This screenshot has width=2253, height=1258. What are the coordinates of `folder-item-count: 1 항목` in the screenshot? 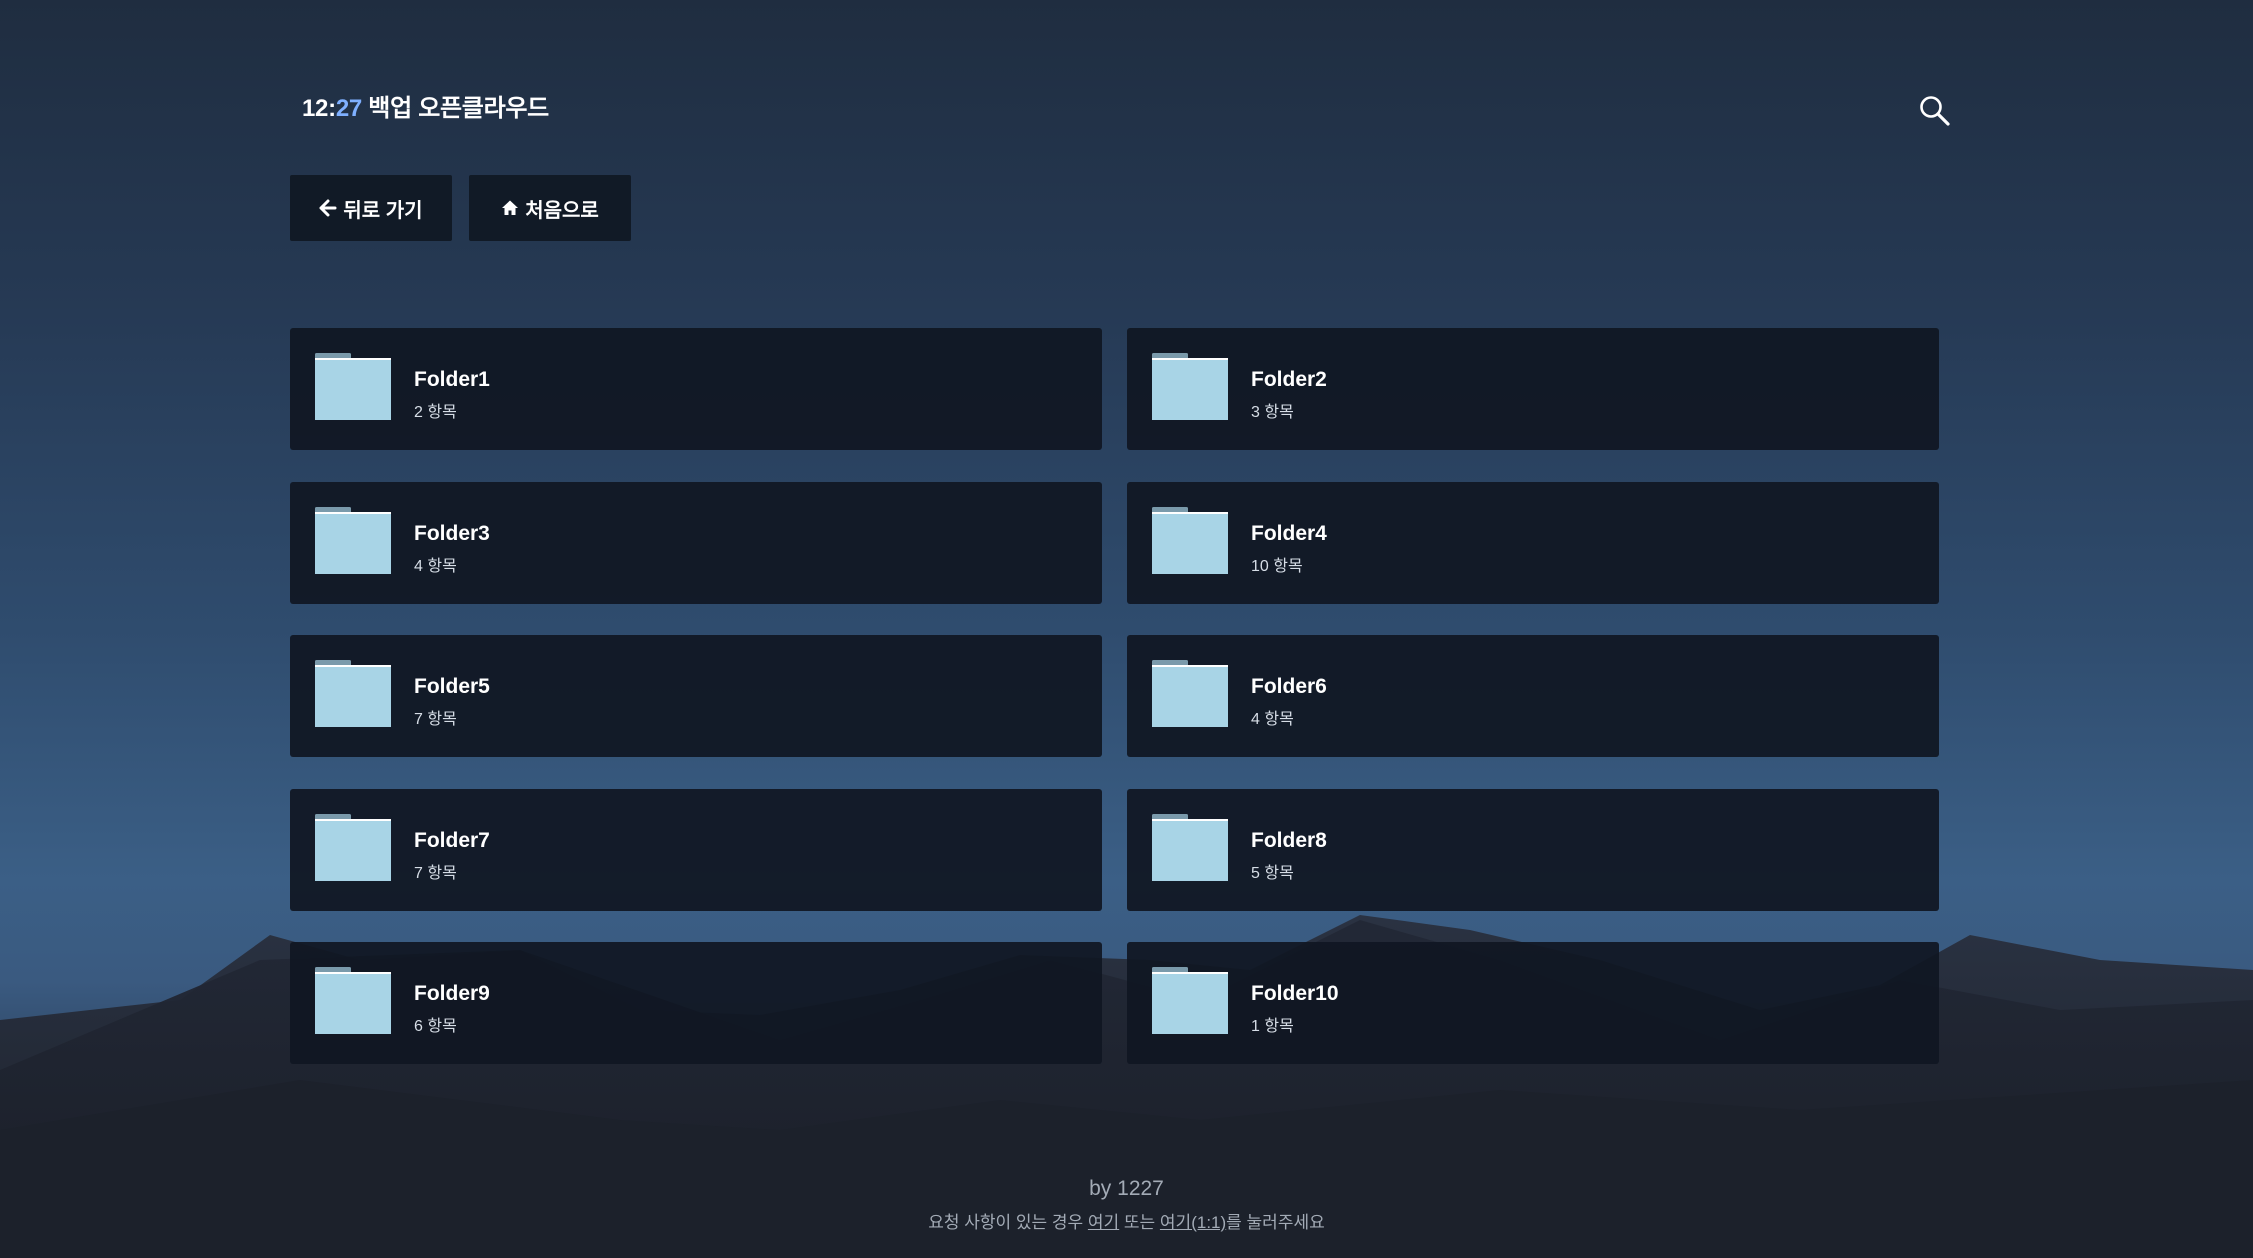 It's located at (1272, 1026).